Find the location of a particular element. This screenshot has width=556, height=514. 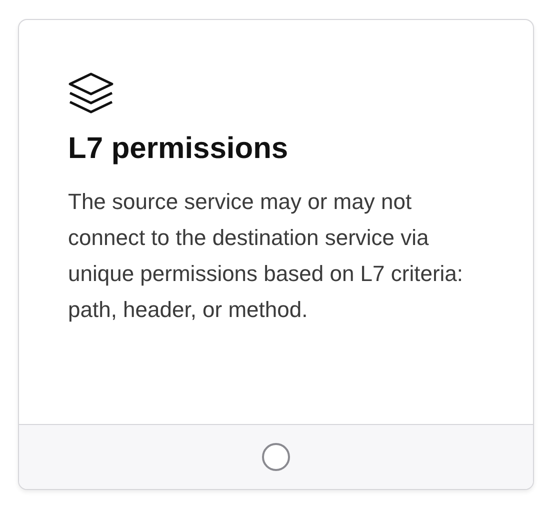

layers-icon is located at coordinates (91, 93).